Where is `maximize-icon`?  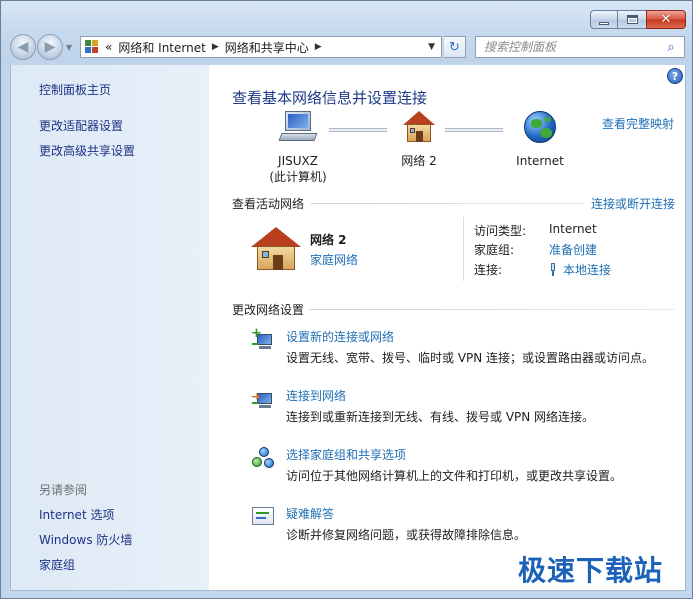 maximize-icon is located at coordinates (632, 19).